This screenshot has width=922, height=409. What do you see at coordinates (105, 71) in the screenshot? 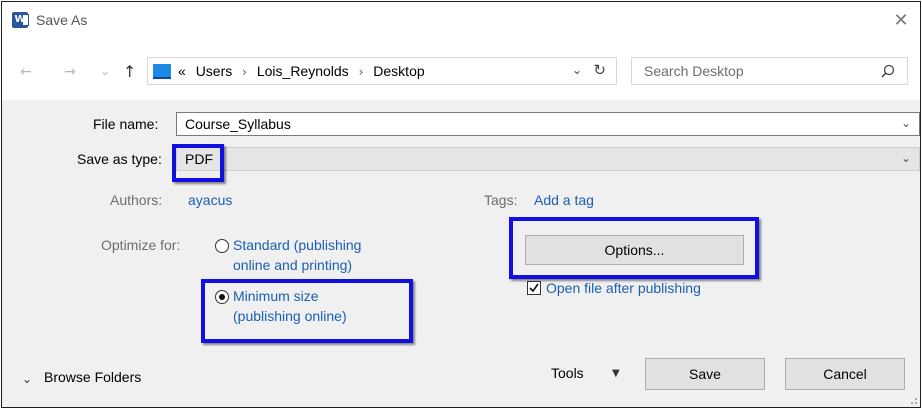
I see `recent-locations-icon: ⌄` at bounding box center [105, 71].